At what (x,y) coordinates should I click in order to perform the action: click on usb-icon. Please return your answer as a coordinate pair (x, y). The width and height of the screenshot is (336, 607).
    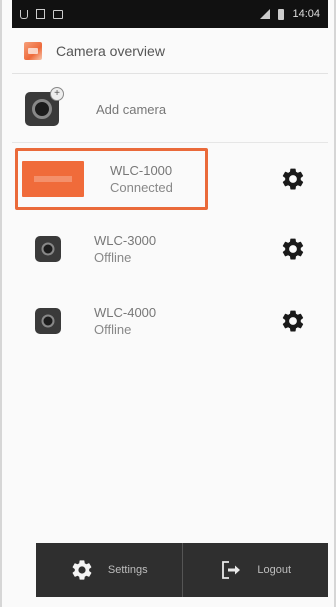
    Looking at the image, I should click on (24, 14).